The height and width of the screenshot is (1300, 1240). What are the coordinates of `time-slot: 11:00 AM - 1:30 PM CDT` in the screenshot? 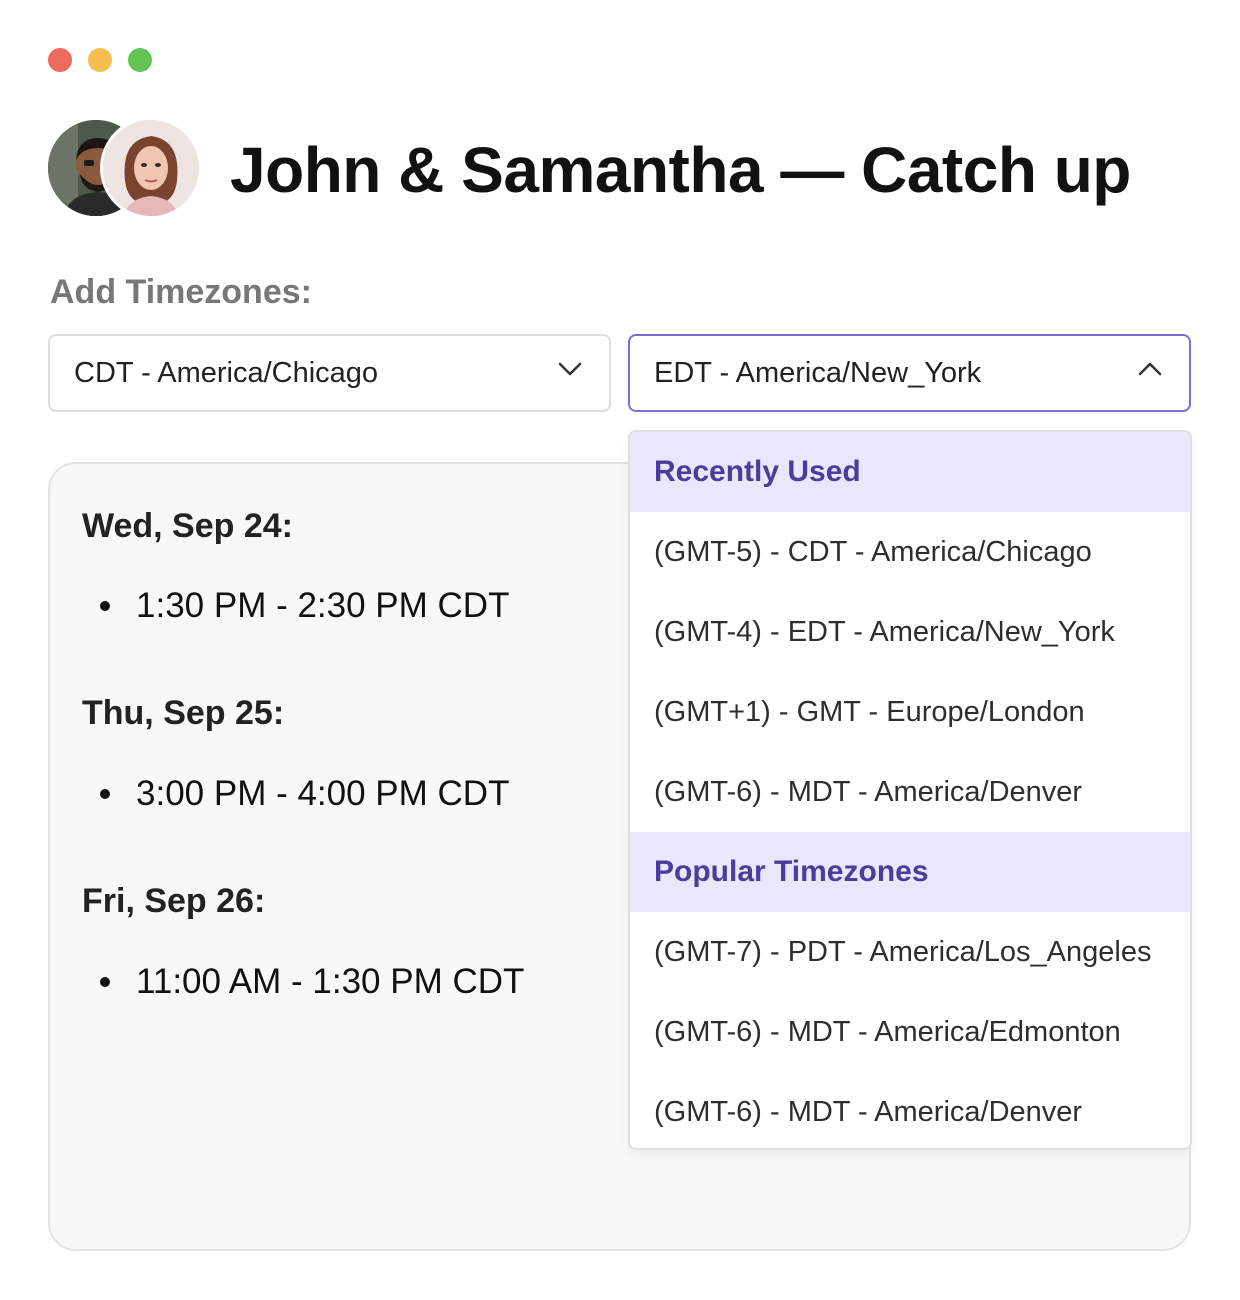 It's located at (312, 982).